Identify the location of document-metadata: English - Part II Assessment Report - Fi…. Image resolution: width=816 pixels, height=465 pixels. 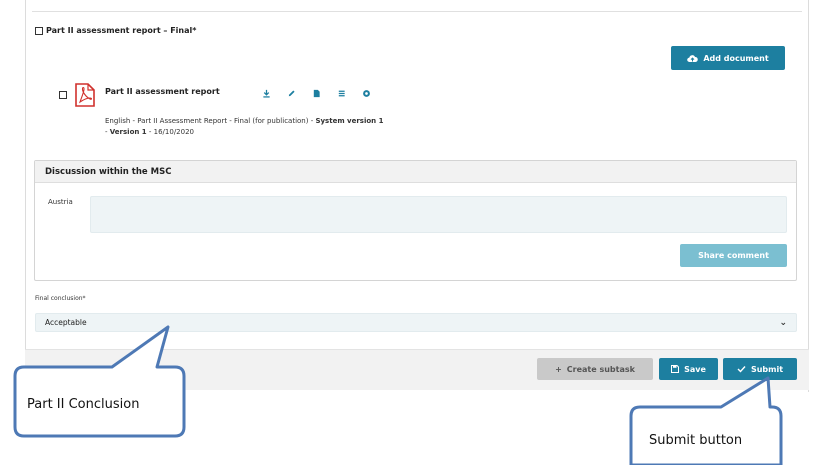
(244, 127).